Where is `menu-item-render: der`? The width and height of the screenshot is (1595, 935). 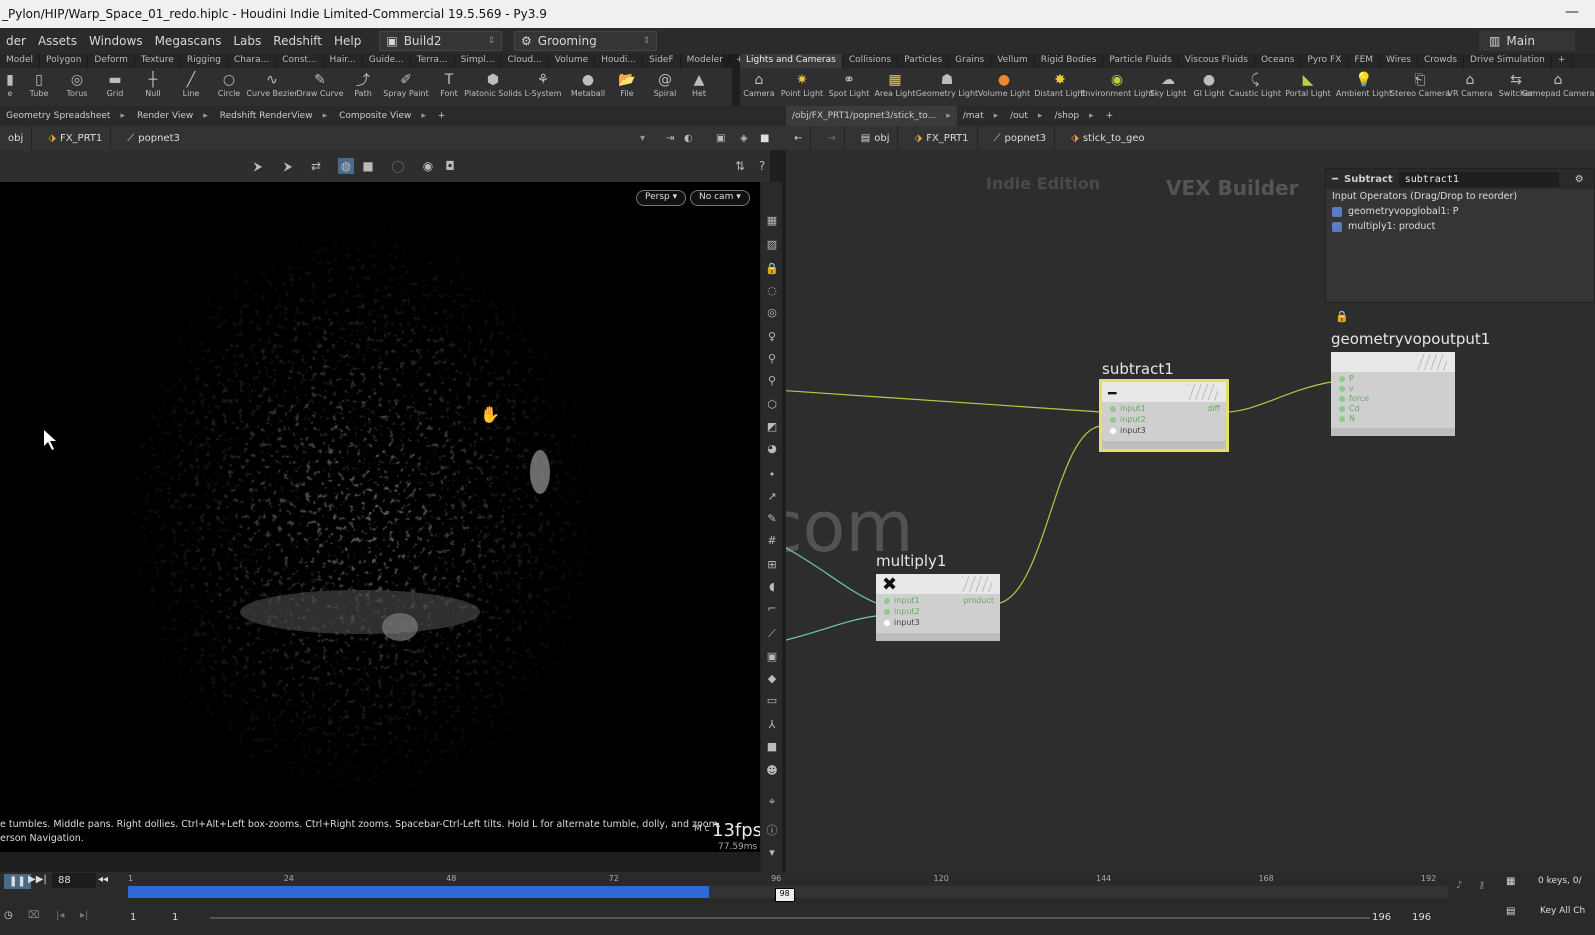
menu-item-render: der is located at coordinates (16, 41).